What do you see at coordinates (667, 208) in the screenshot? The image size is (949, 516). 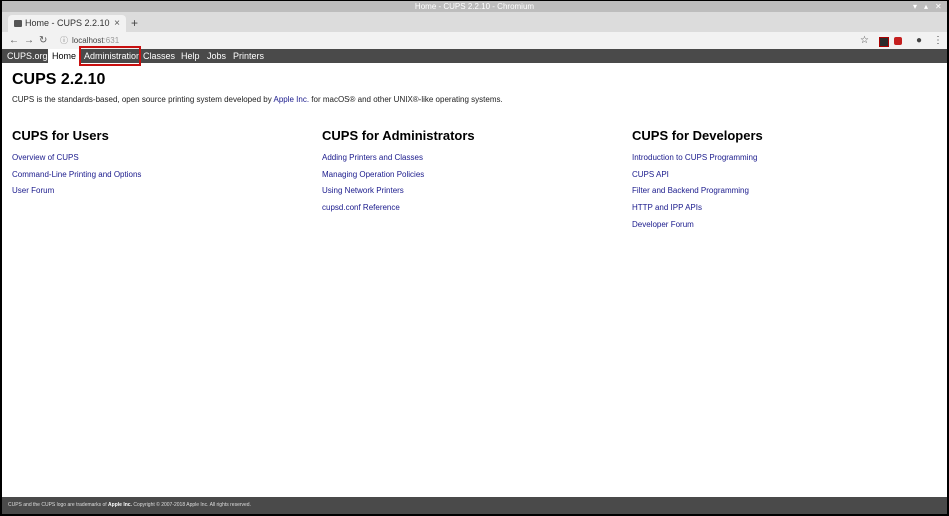 I see `link-http-ipp-apis: HTTP and IPP APIs` at bounding box center [667, 208].